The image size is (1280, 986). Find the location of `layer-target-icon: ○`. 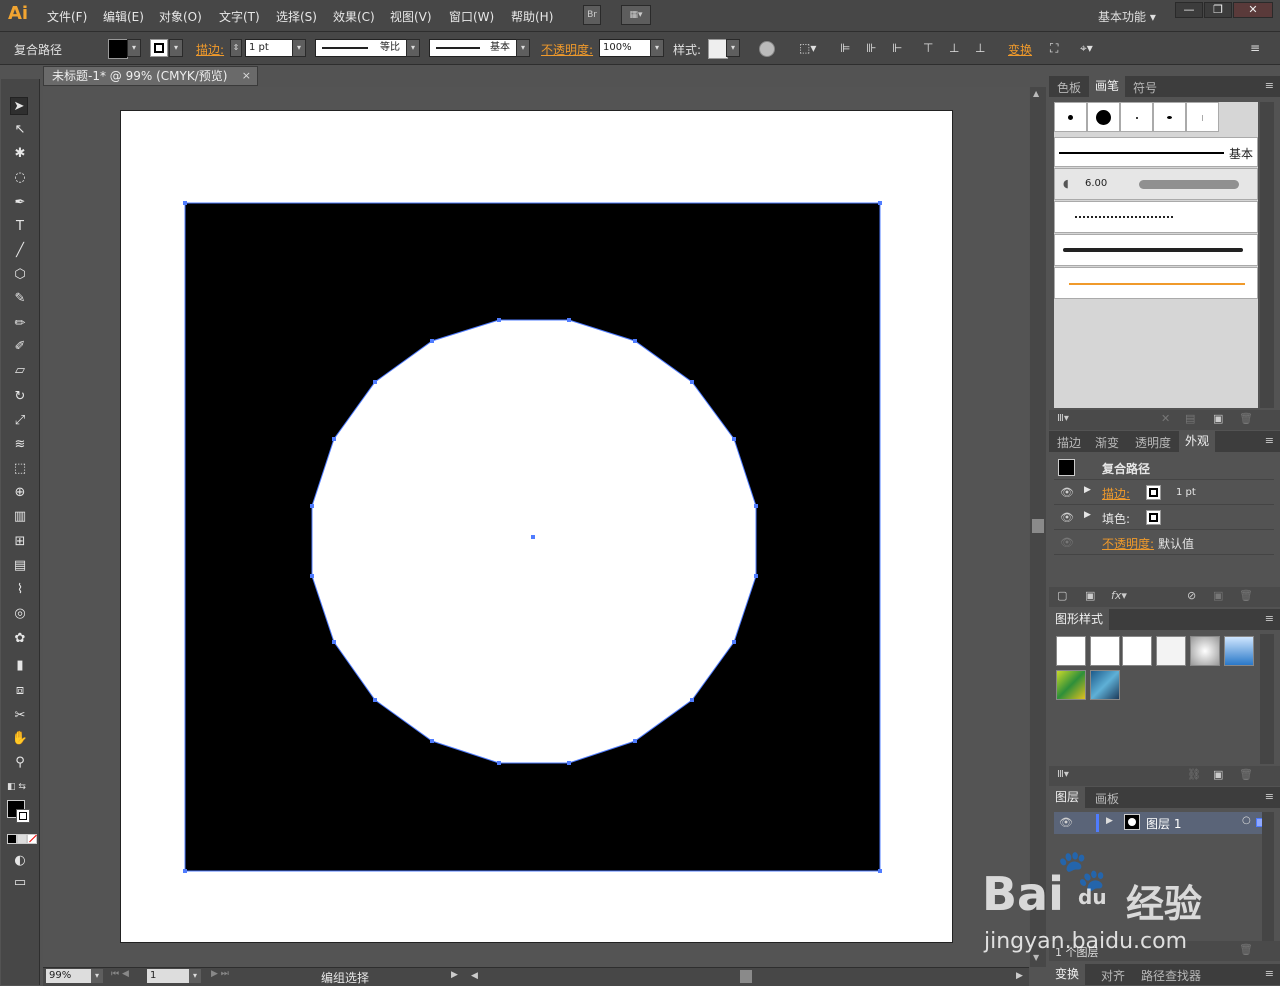

layer-target-icon: ○ is located at coordinates (1246, 820).